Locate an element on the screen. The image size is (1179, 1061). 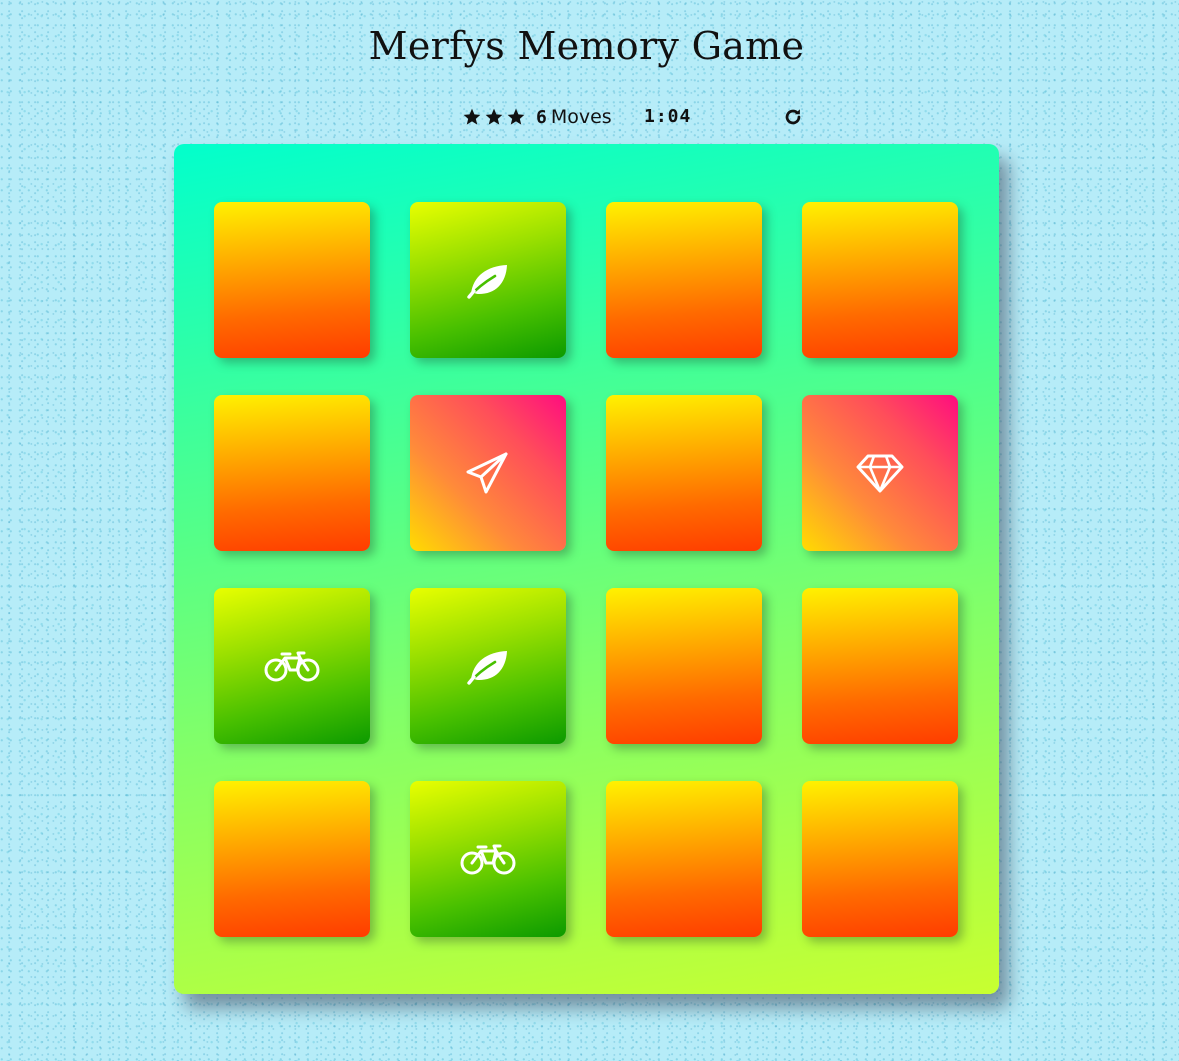
restart-button is located at coordinates (793, 117).